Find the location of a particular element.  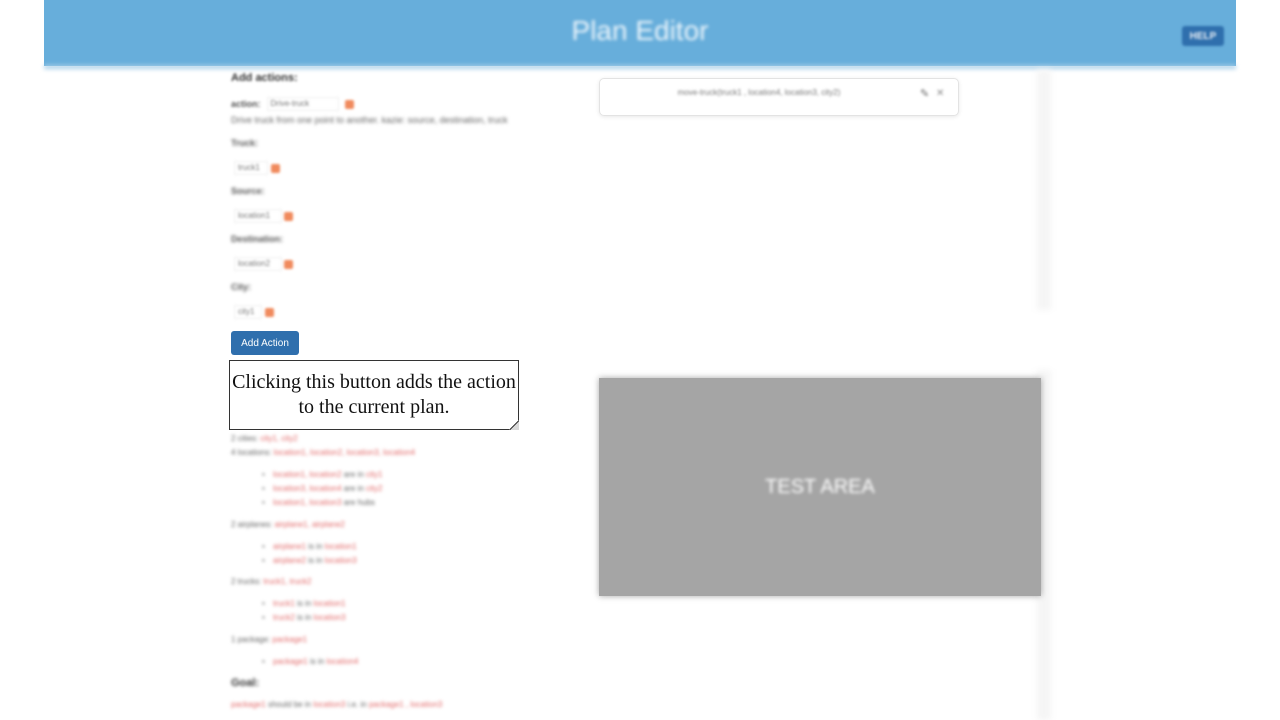

packages-prefix: 1 package: is located at coordinates (251, 639).